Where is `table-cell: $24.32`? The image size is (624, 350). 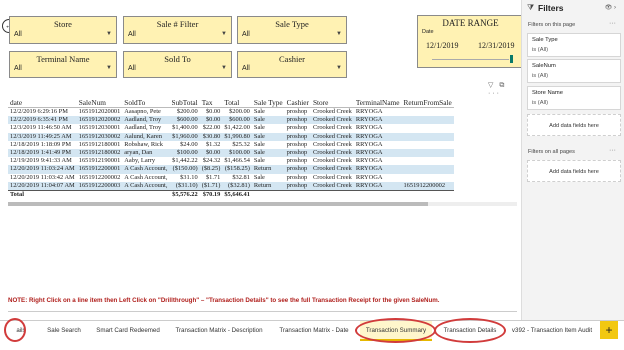
table-cell: $24.32 is located at coordinates (211, 161).